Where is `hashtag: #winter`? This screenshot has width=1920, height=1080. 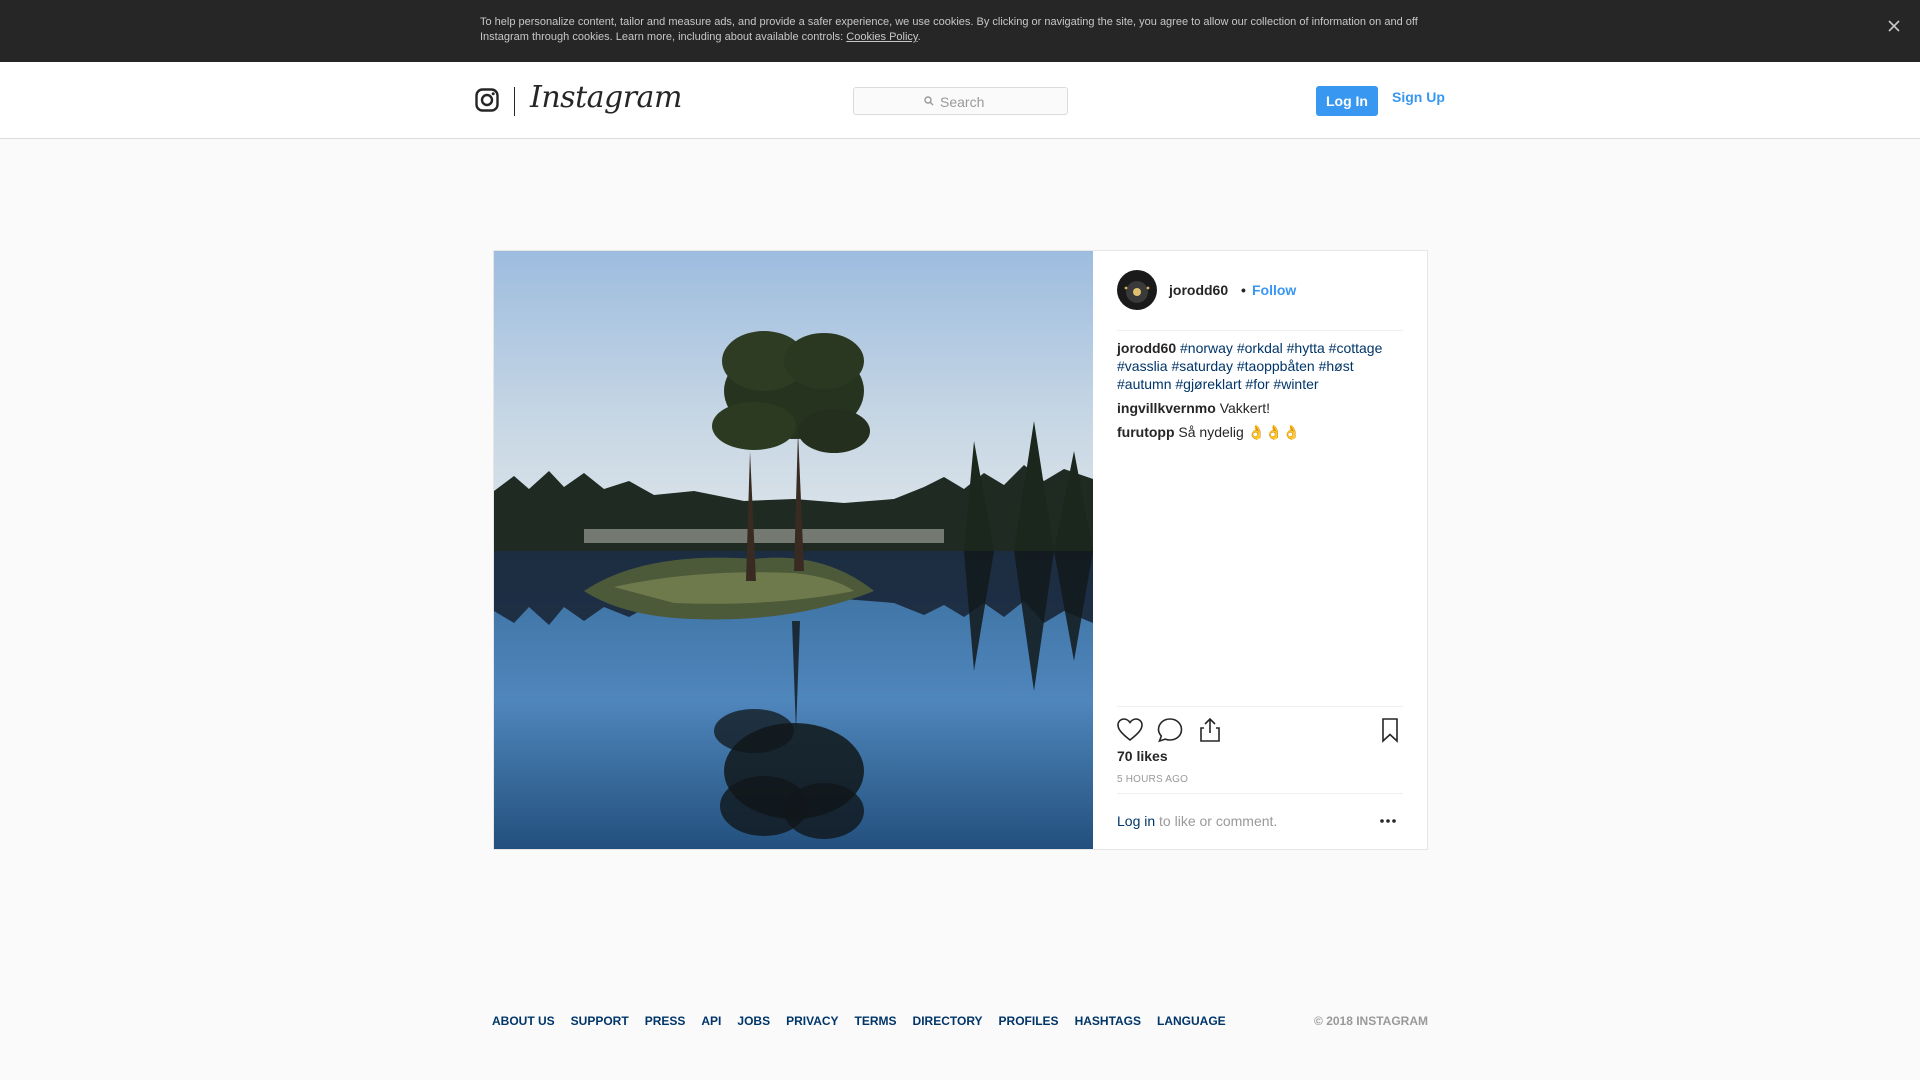 hashtag: #winter is located at coordinates (1295, 384).